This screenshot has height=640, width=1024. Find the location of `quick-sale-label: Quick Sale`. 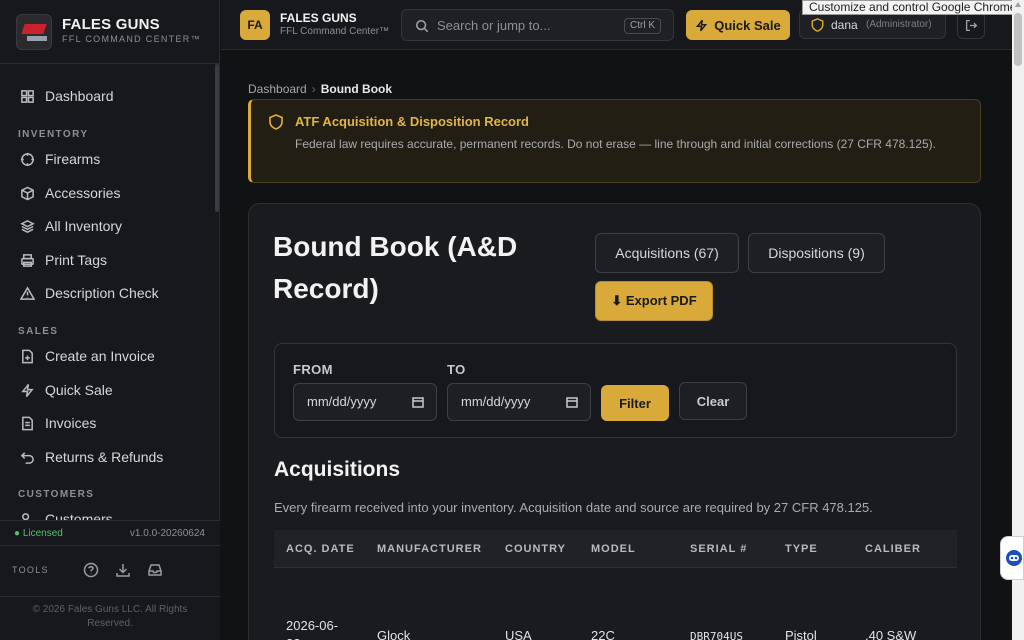

quick-sale-label: Quick Sale is located at coordinates (747, 25).